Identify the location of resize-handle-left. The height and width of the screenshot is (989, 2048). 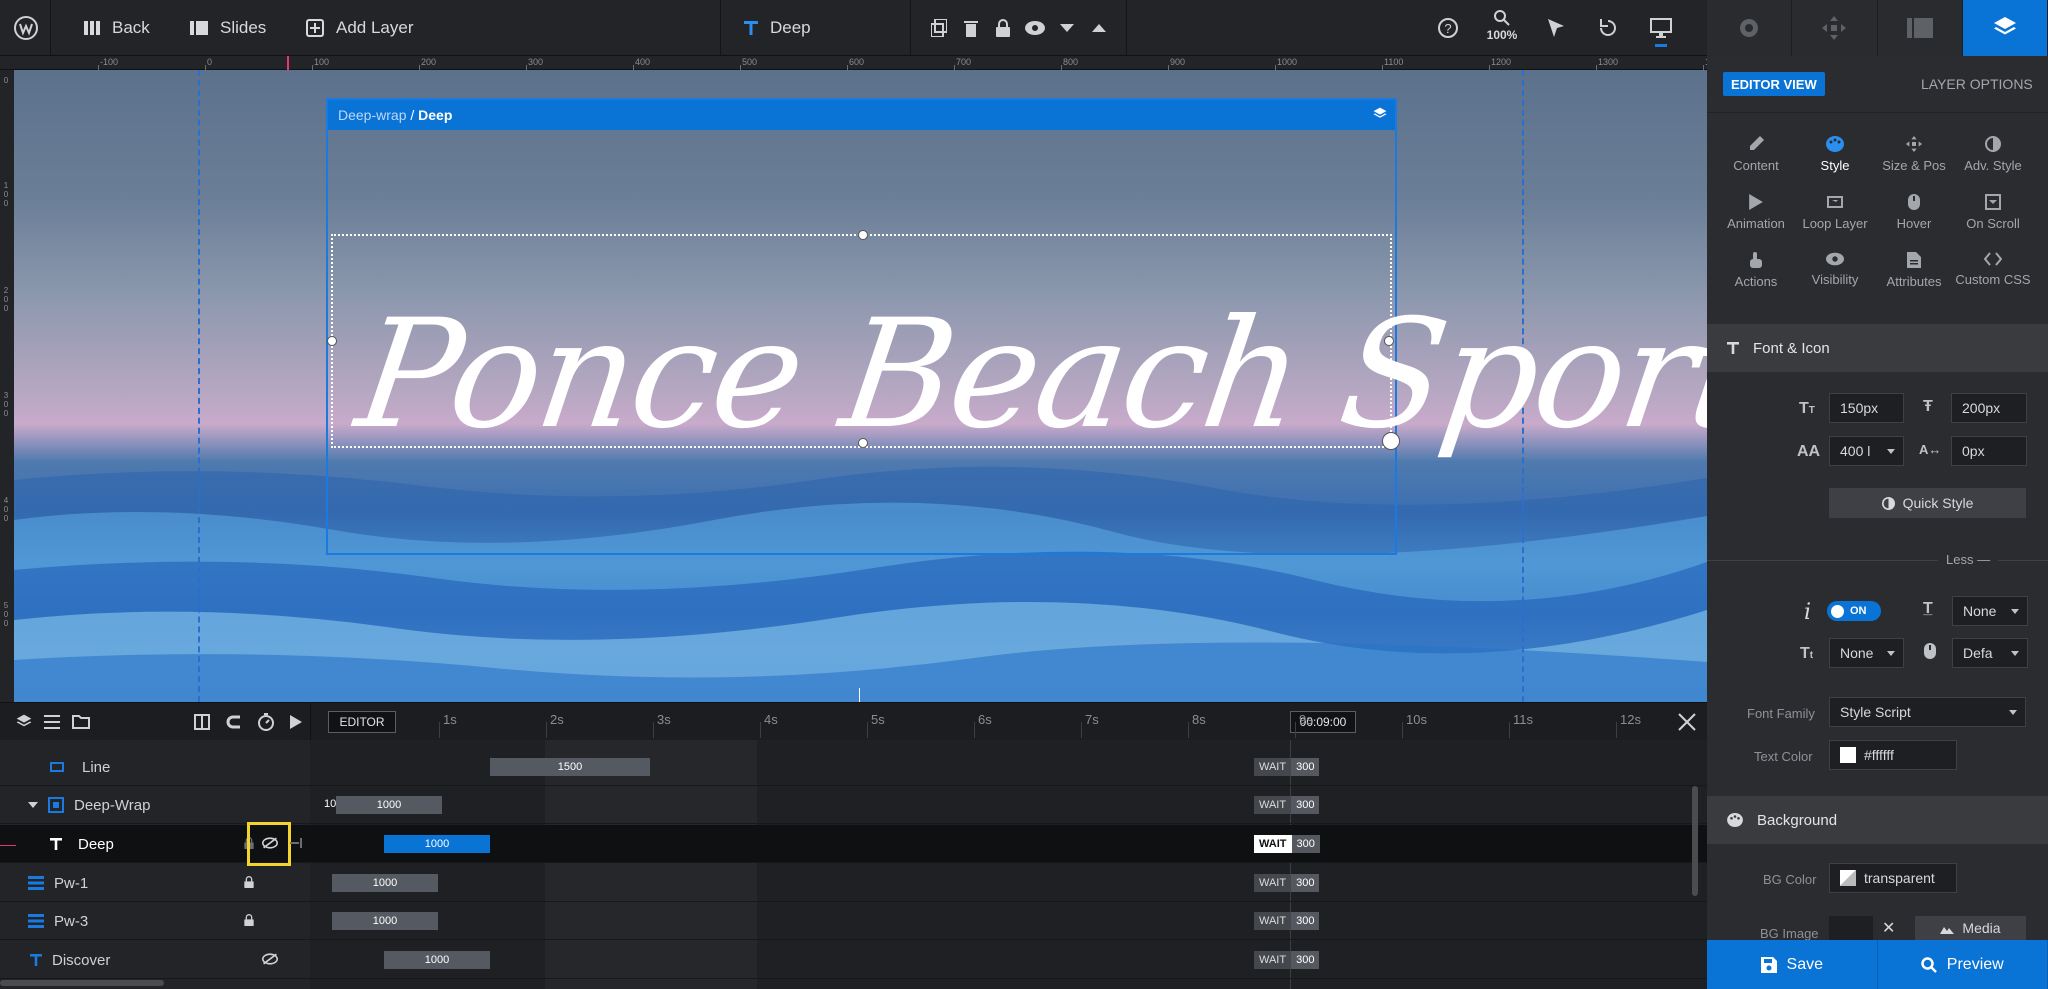
(332, 341).